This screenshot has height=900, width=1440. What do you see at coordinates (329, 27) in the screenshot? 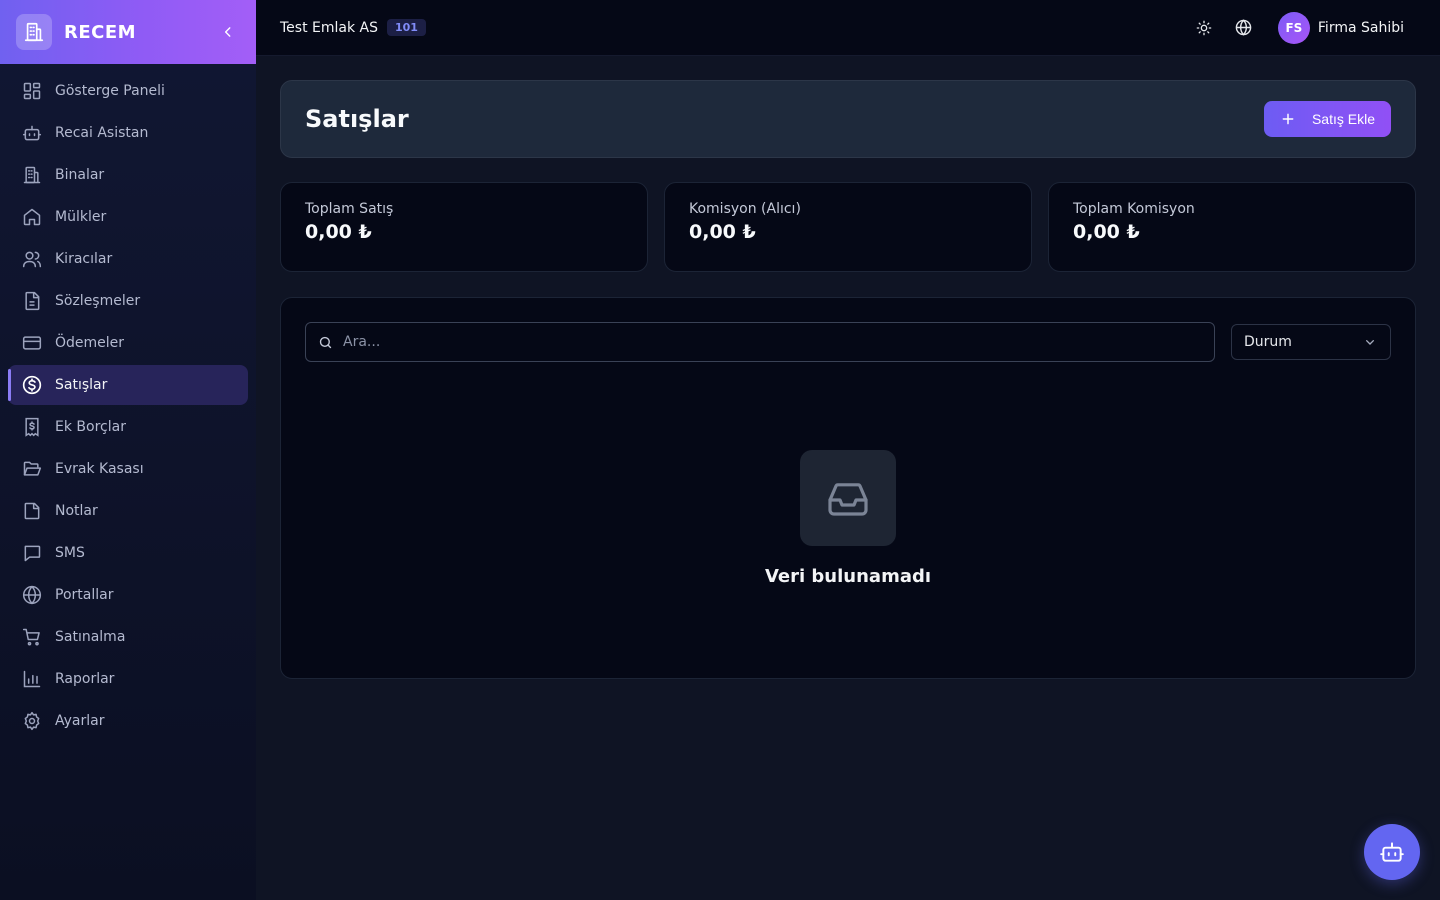
I see `company-name: Test Emlak AS` at bounding box center [329, 27].